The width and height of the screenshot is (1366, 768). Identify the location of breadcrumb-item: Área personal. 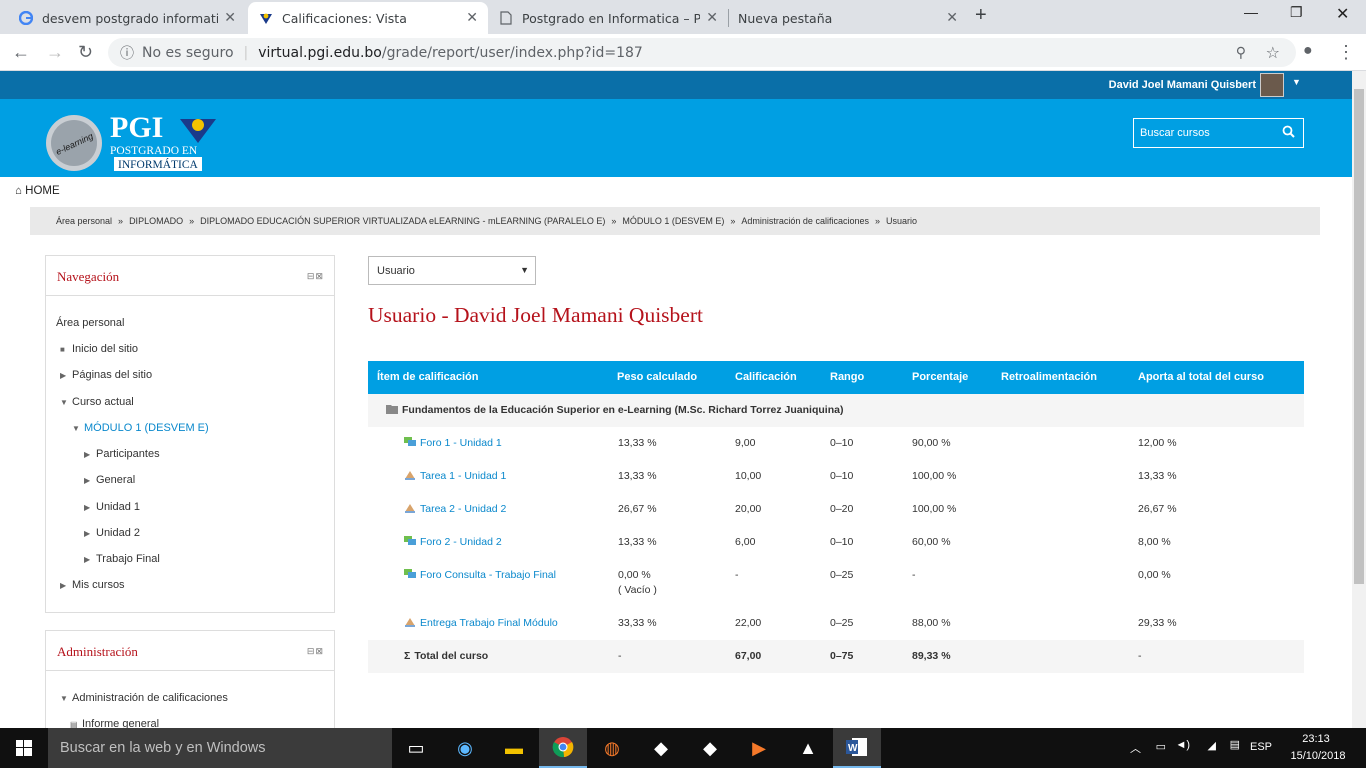
(84, 221).